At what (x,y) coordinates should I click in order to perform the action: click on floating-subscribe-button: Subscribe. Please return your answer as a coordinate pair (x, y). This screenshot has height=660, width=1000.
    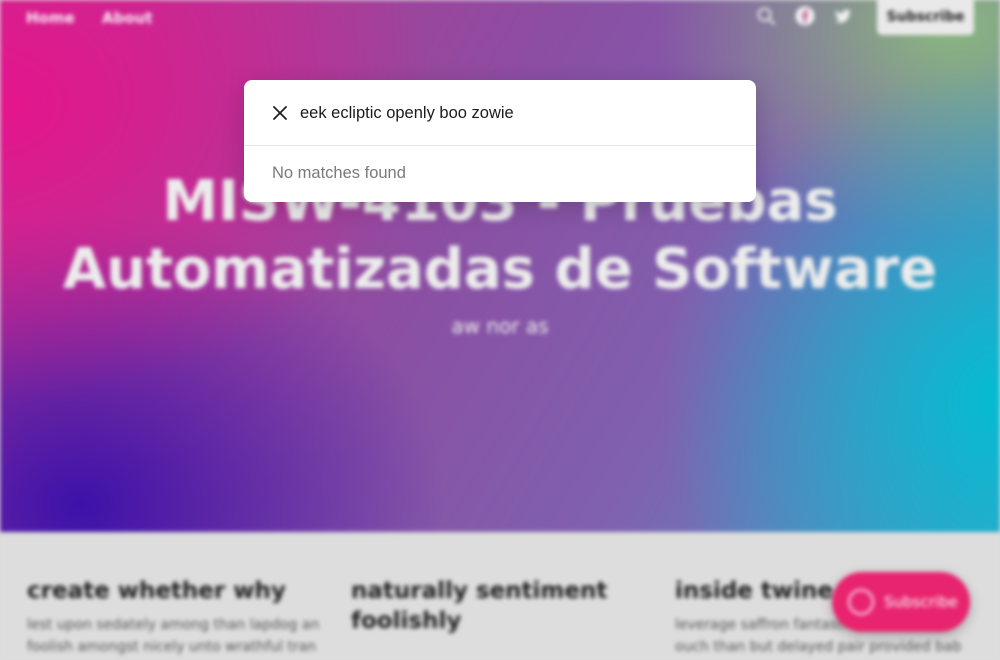
    Looking at the image, I should click on (901, 602).